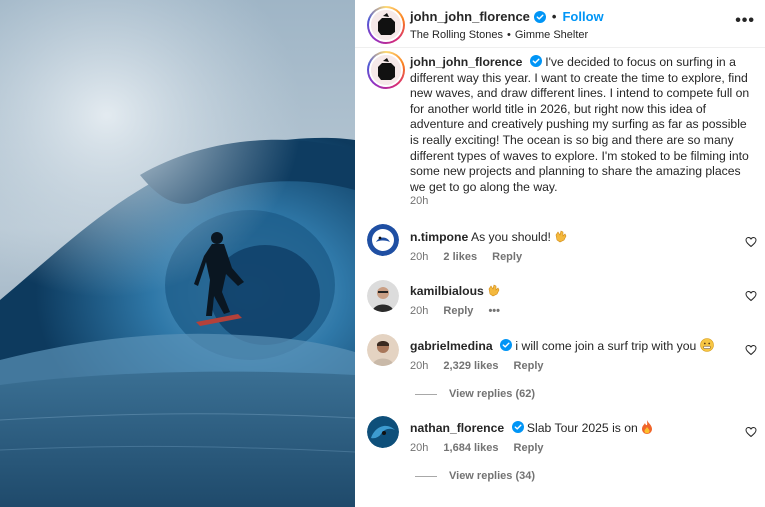 This screenshot has width=765, height=507. Describe the element at coordinates (647, 428) in the screenshot. I see `fire-icon` at that location.